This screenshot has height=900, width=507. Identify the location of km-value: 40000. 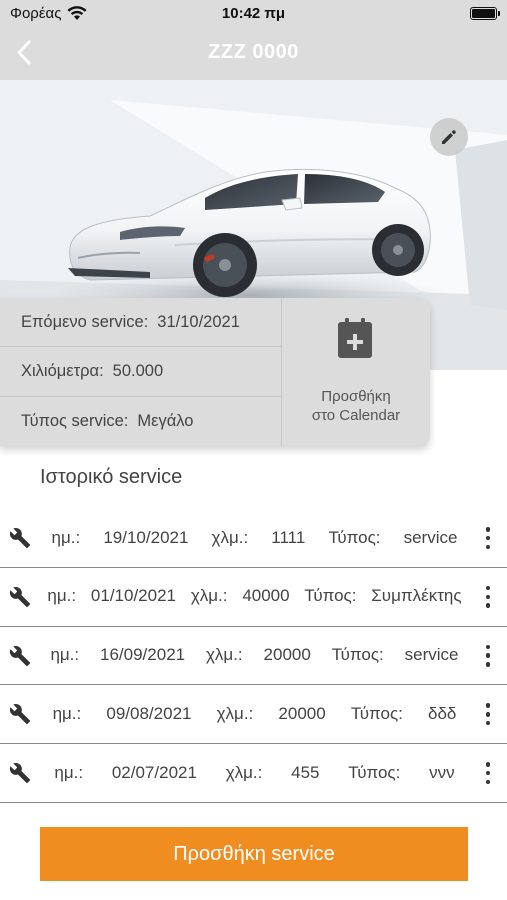
(266, 596).